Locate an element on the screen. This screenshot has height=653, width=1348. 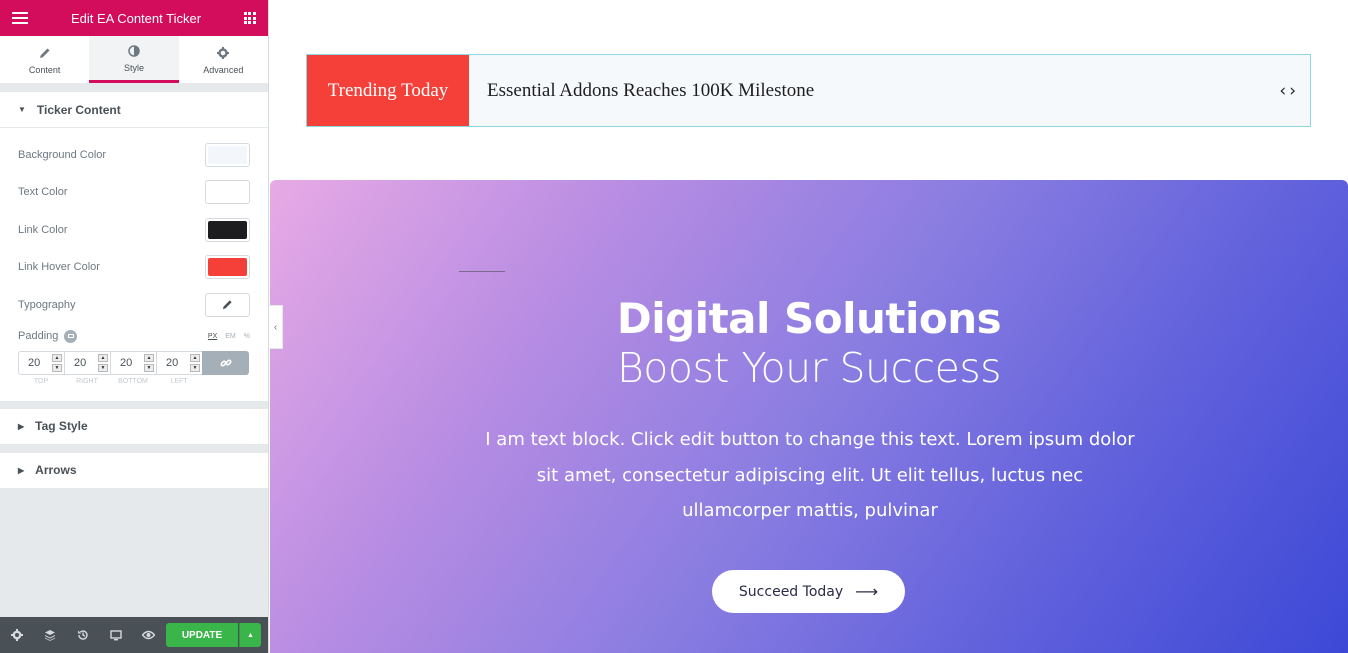
ticker-tag: Trending Today is located at coordinates (388, 90).